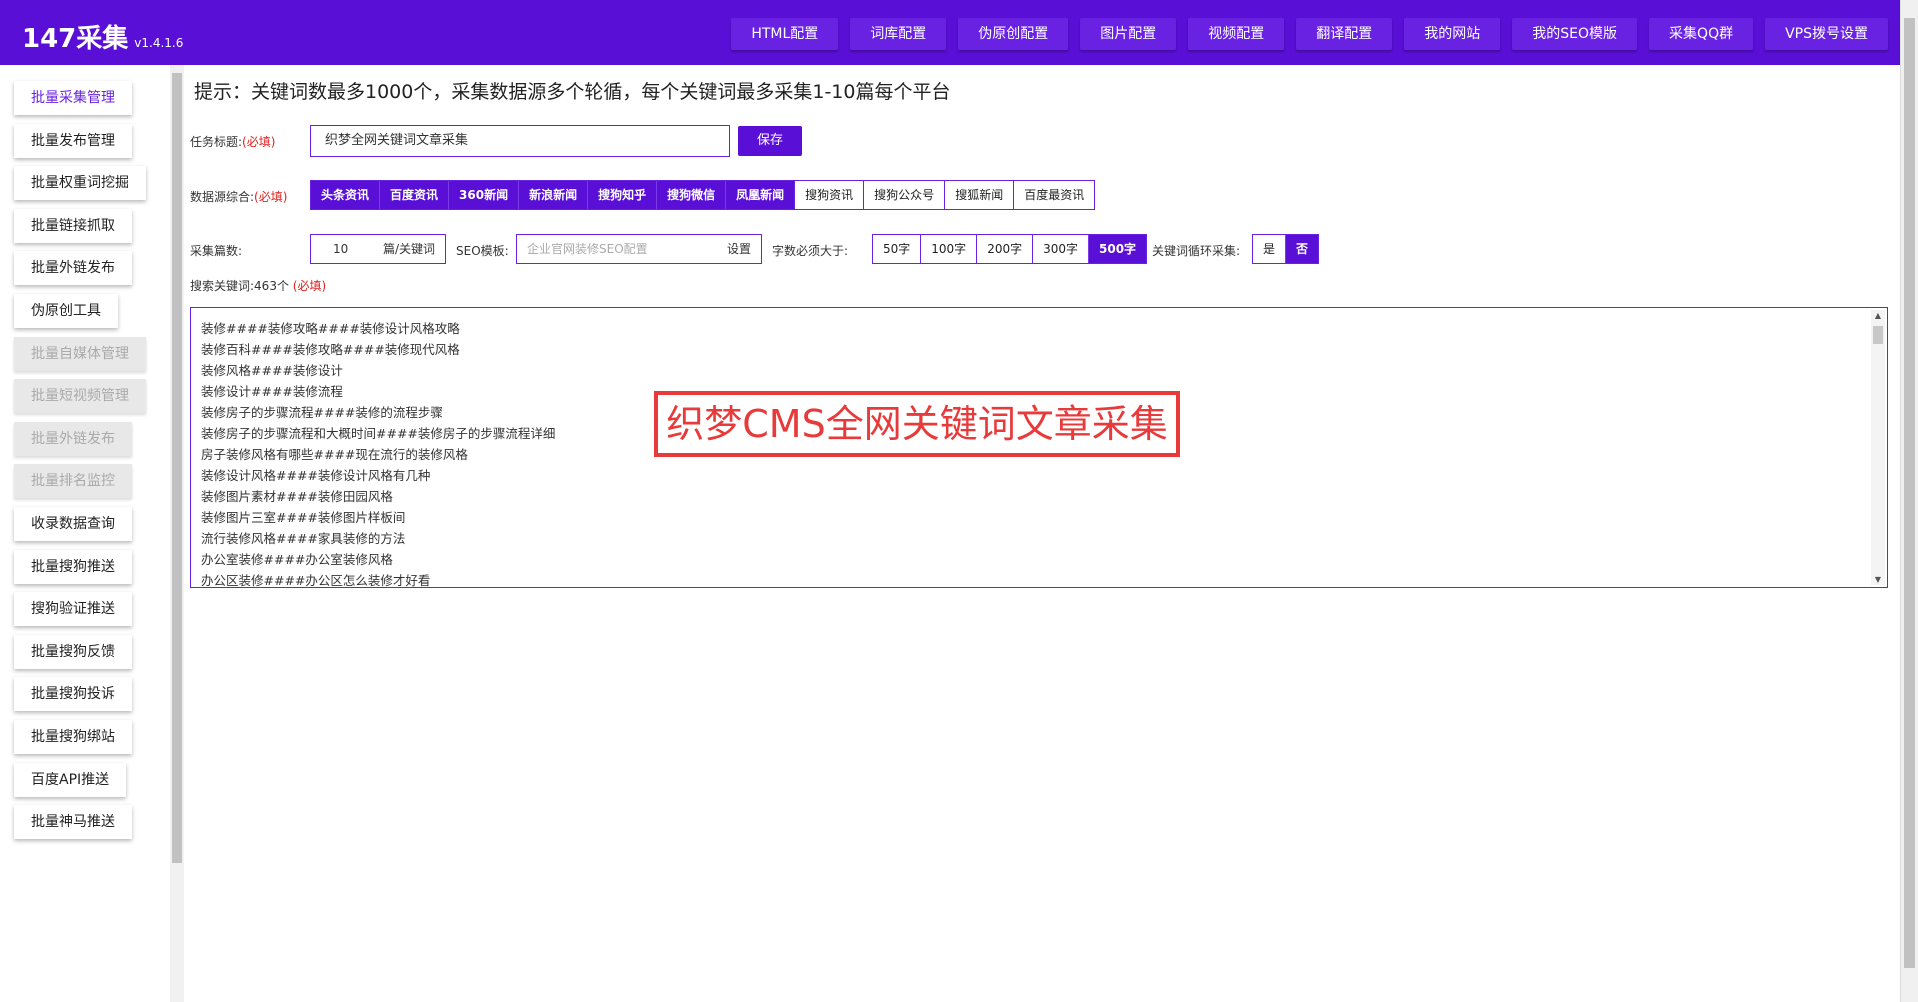 The width and height of the screenshot is (1918, 1002). Describe the element at coordinates (810, 251) in the screenshot. I see `word-count-label: 字数必须大于:` at that location.